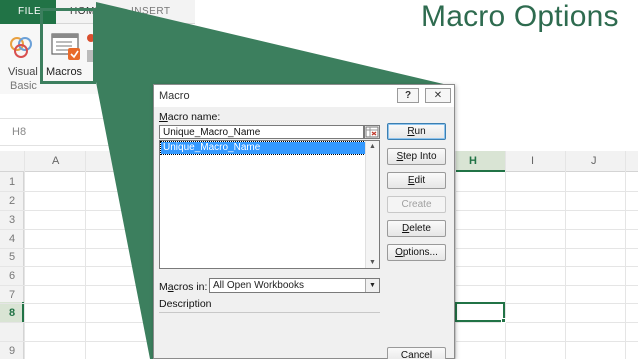  What do you see at coordinates (75, 132) in the screenshot?
I see `name-box: H8` at bounding box center [75, 132].